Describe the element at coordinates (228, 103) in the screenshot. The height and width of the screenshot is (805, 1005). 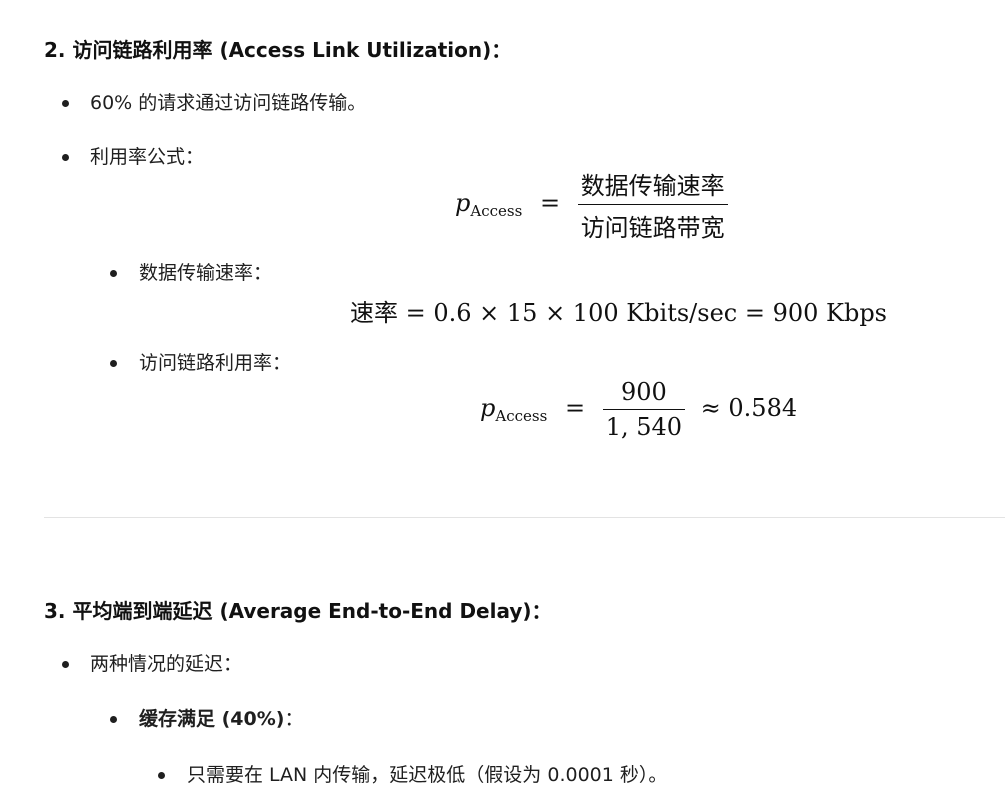
I see `list-item-requests: 60% 的请求通过访问链路传输。` at that location.